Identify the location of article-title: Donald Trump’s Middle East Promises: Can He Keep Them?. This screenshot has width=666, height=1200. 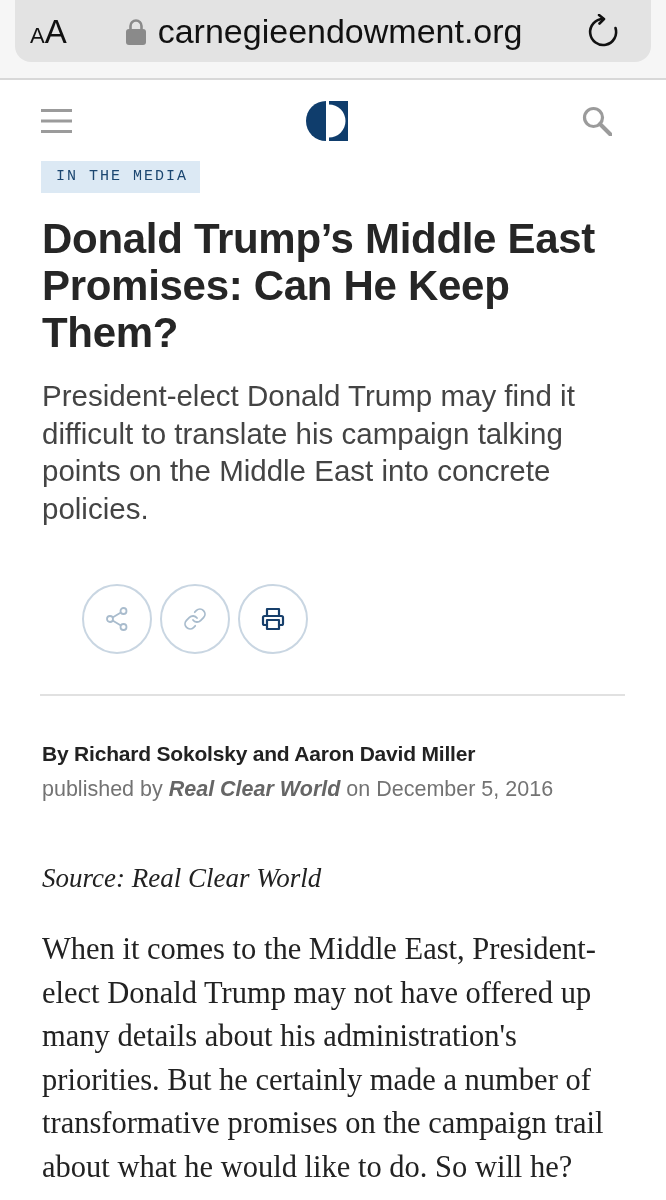
(319, 285).